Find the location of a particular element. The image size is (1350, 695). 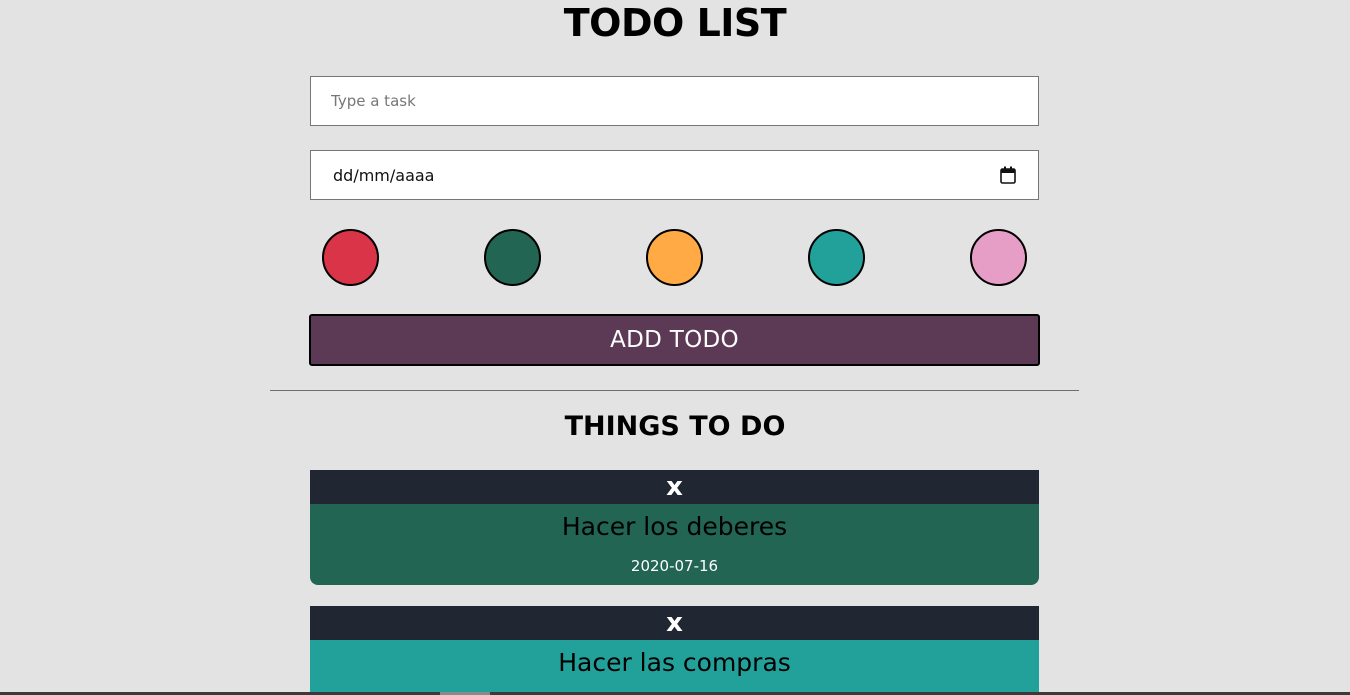

page-title: TODO LIST is located at coordinates (675, 23).